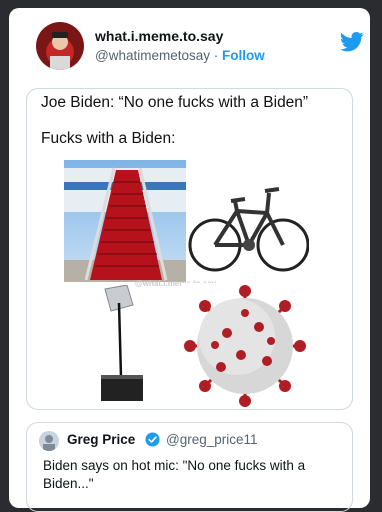  Describe the element at coordinates (101, 439) in the screenshot. I see `quoted-name: Greg Price` at that location.